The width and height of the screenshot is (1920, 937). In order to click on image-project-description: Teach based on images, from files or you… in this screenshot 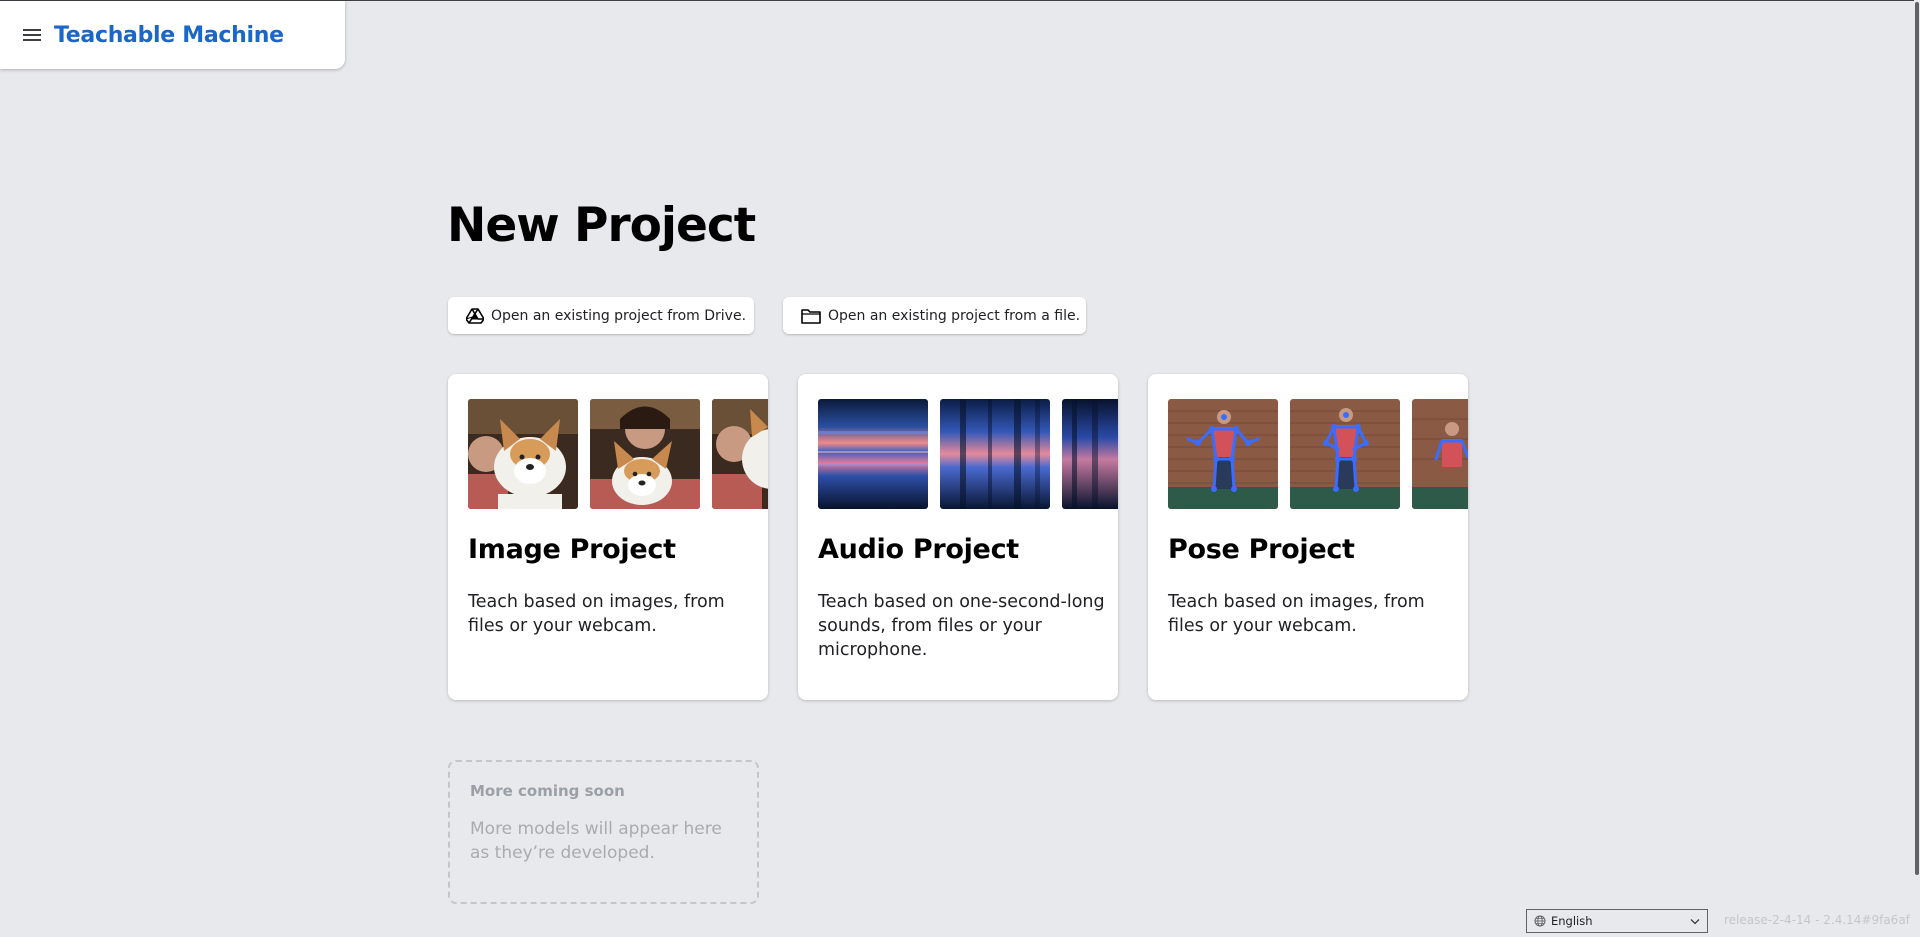, I will do `click(596, 614)`.